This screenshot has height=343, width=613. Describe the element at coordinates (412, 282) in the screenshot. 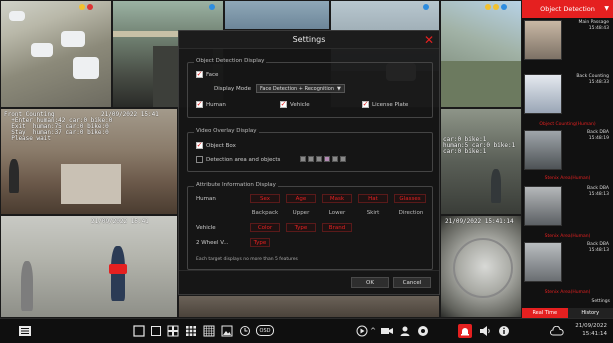

I see `cancel-button: Cancel` at that location.